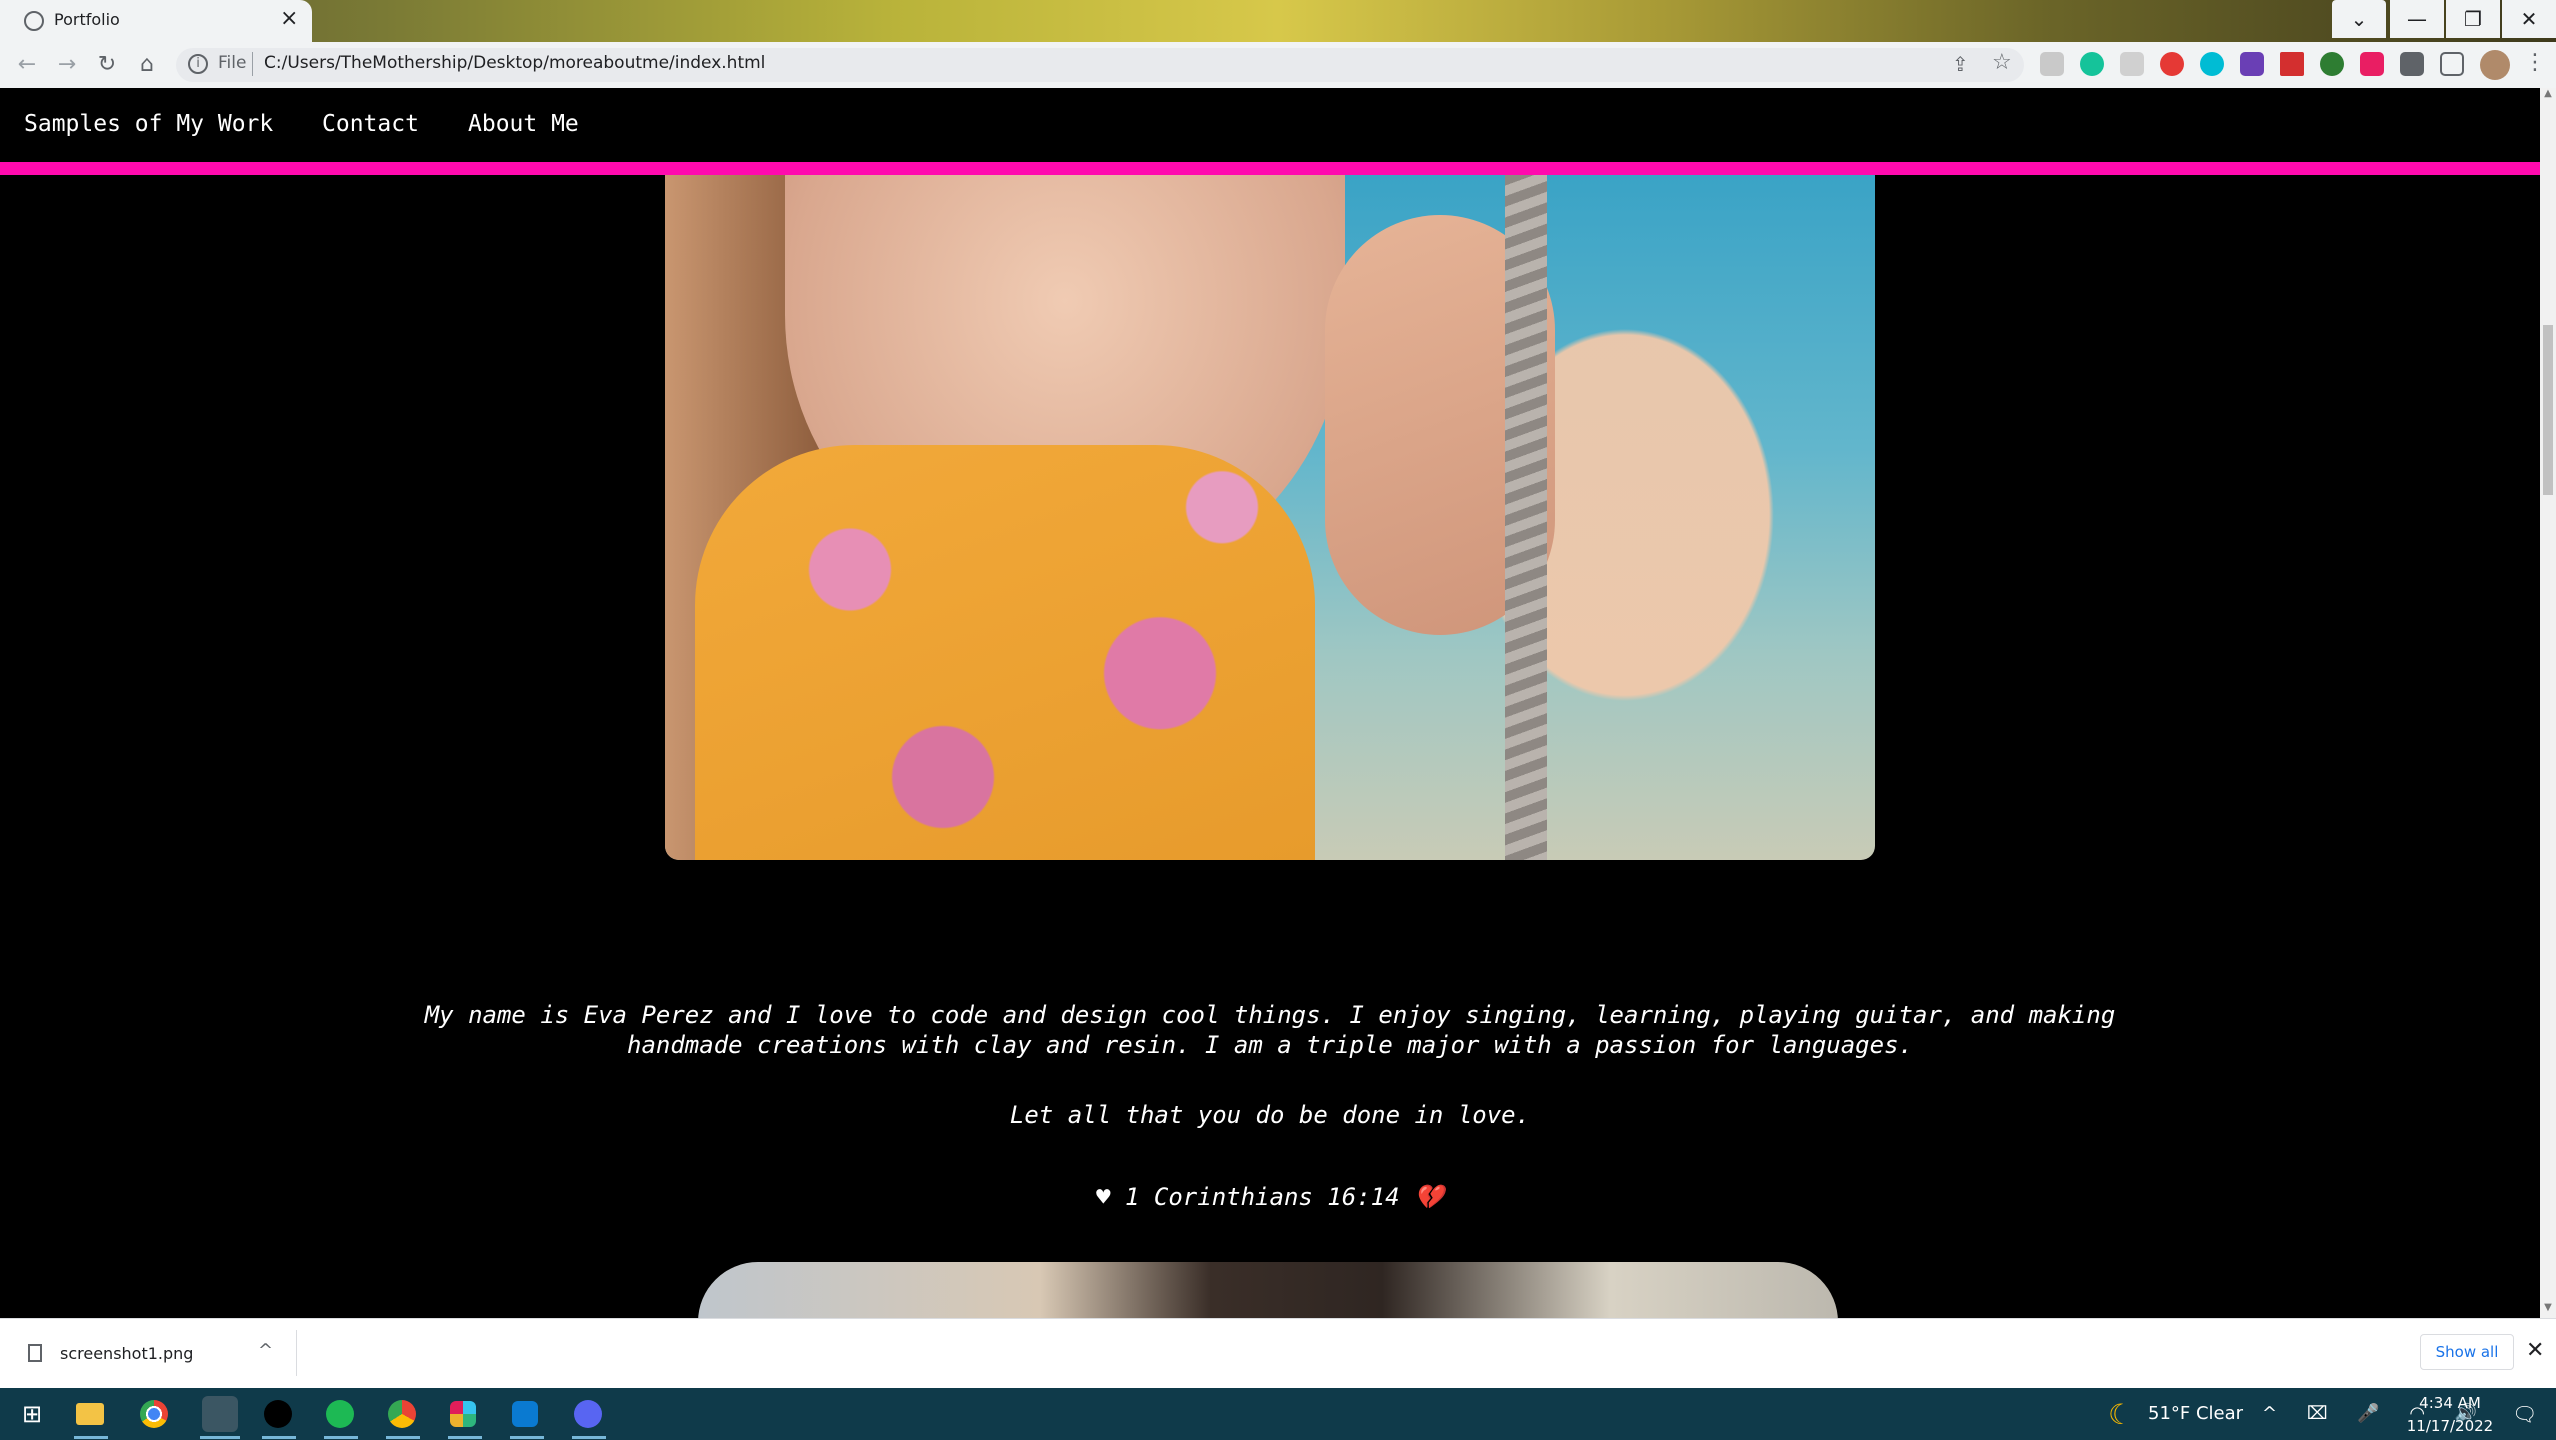 The height and width of the screenshot is (1440, 2556). Describe the element at coordinates (340, 1414) in the screenshot. I see `spotify-icon` at that location.